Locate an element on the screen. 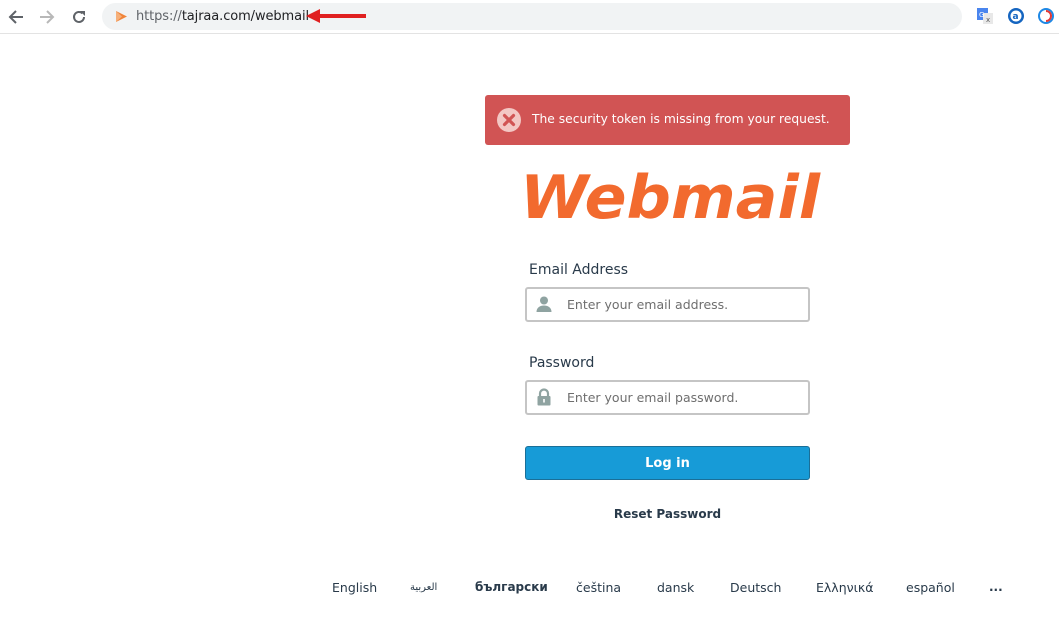 The height and width of the screenshot is (643, 1059). google-translate-icon: Gx is located at coordinates (985, 16).